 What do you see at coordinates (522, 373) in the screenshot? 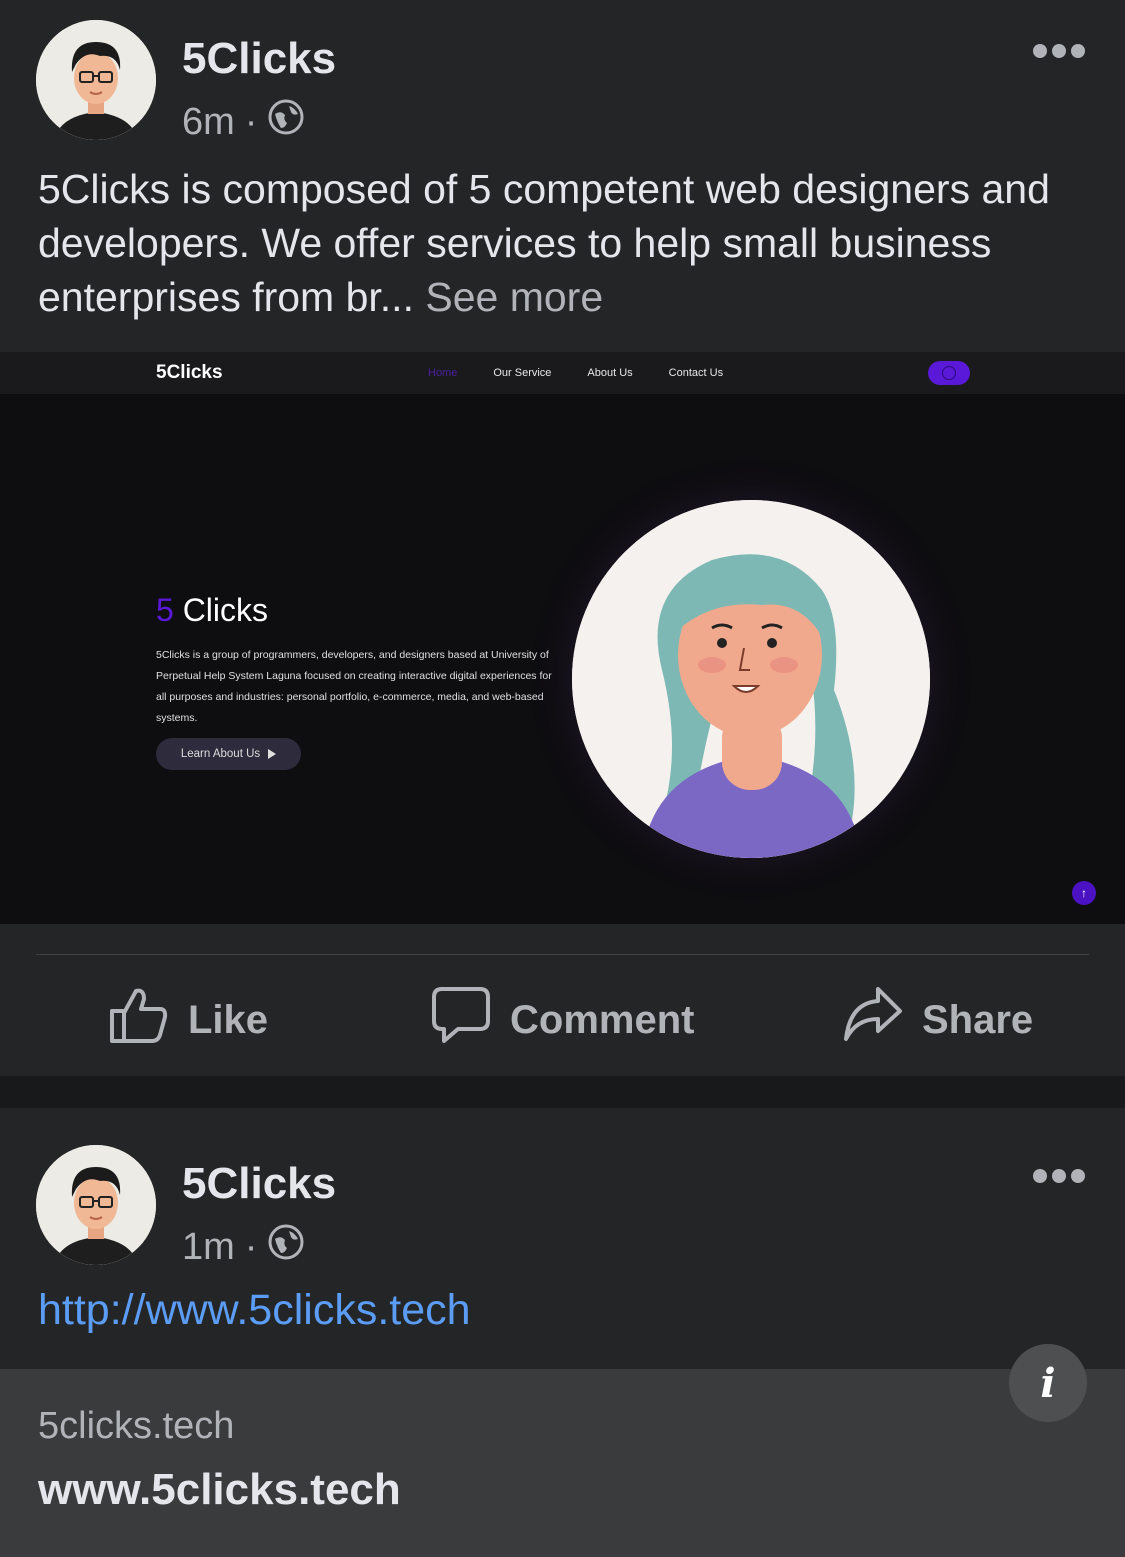
I see `preview-nav-service: Our Service` at bounding box center [522, 373].